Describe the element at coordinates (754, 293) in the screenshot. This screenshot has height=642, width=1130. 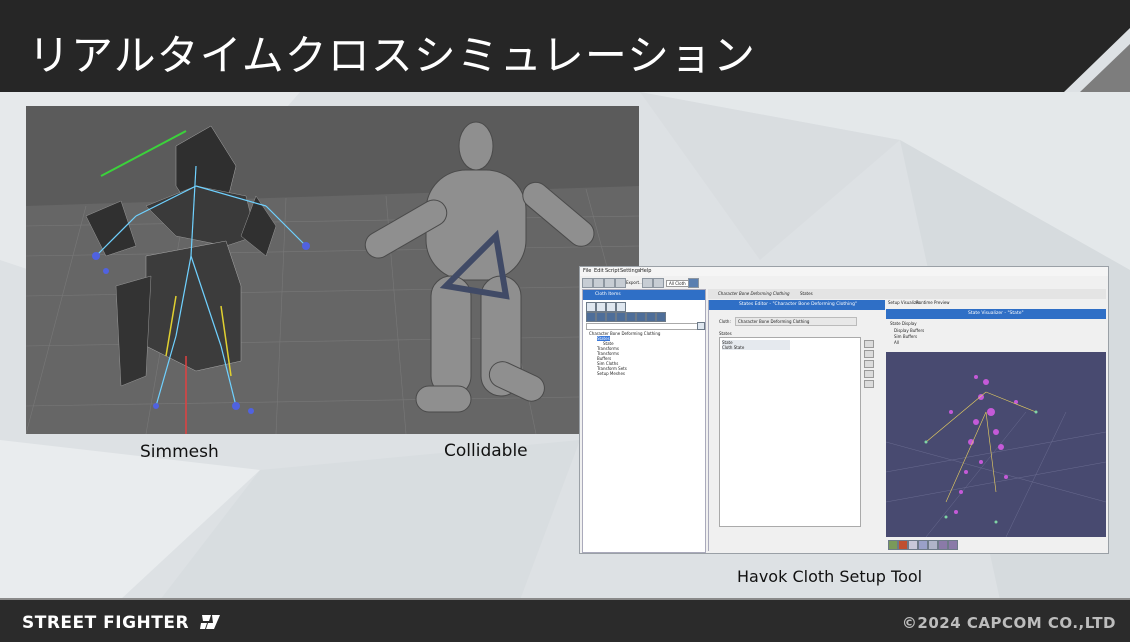
I see `tab-character-bone-clothing: Character Bone Deforming Clothing` at that location.